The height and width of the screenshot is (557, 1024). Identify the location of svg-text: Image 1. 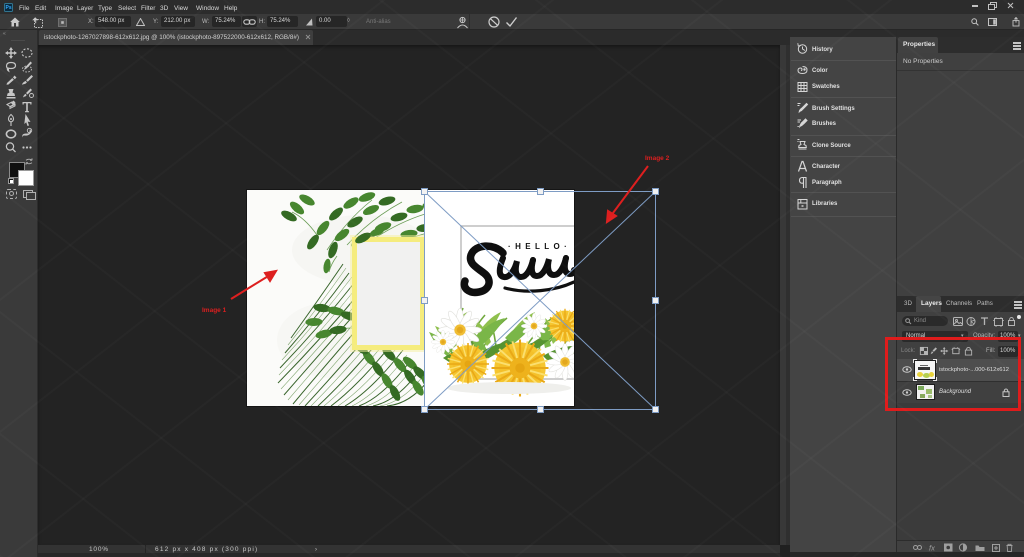
(214, 310).